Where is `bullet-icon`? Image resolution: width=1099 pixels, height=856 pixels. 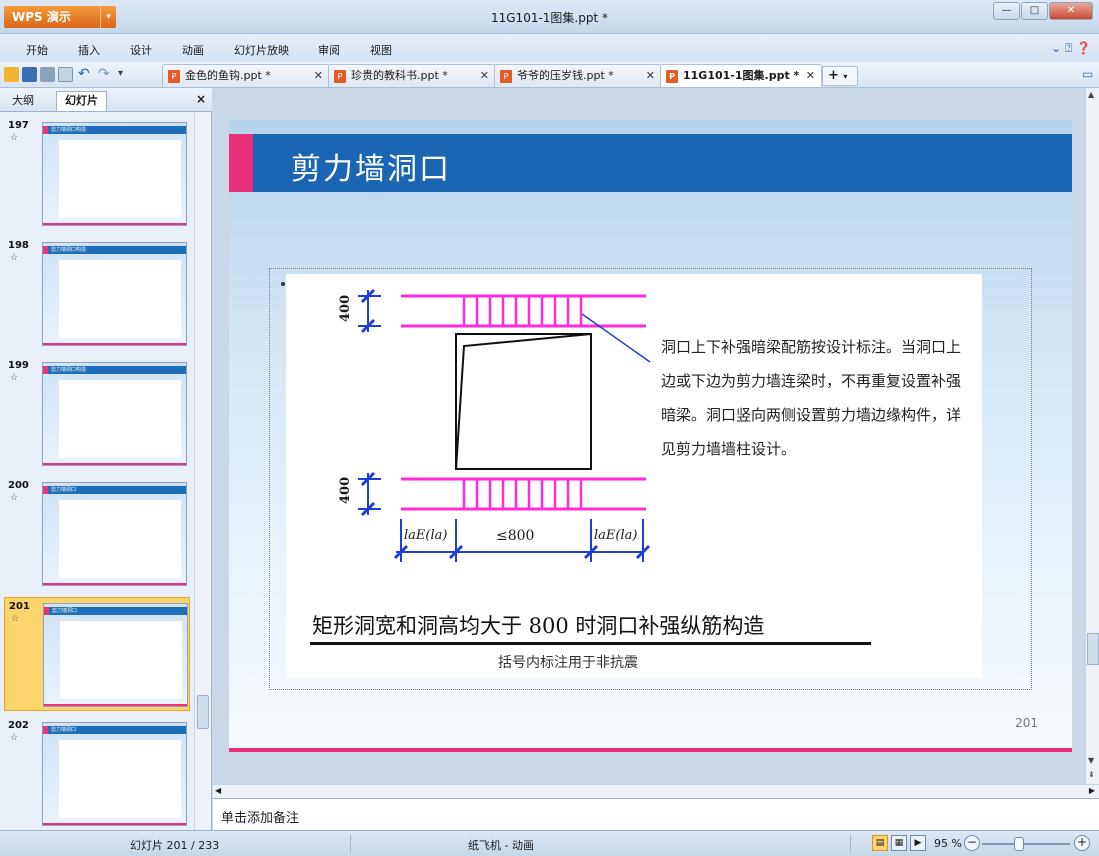
bullet-icon is located at coordinates (283, 284).